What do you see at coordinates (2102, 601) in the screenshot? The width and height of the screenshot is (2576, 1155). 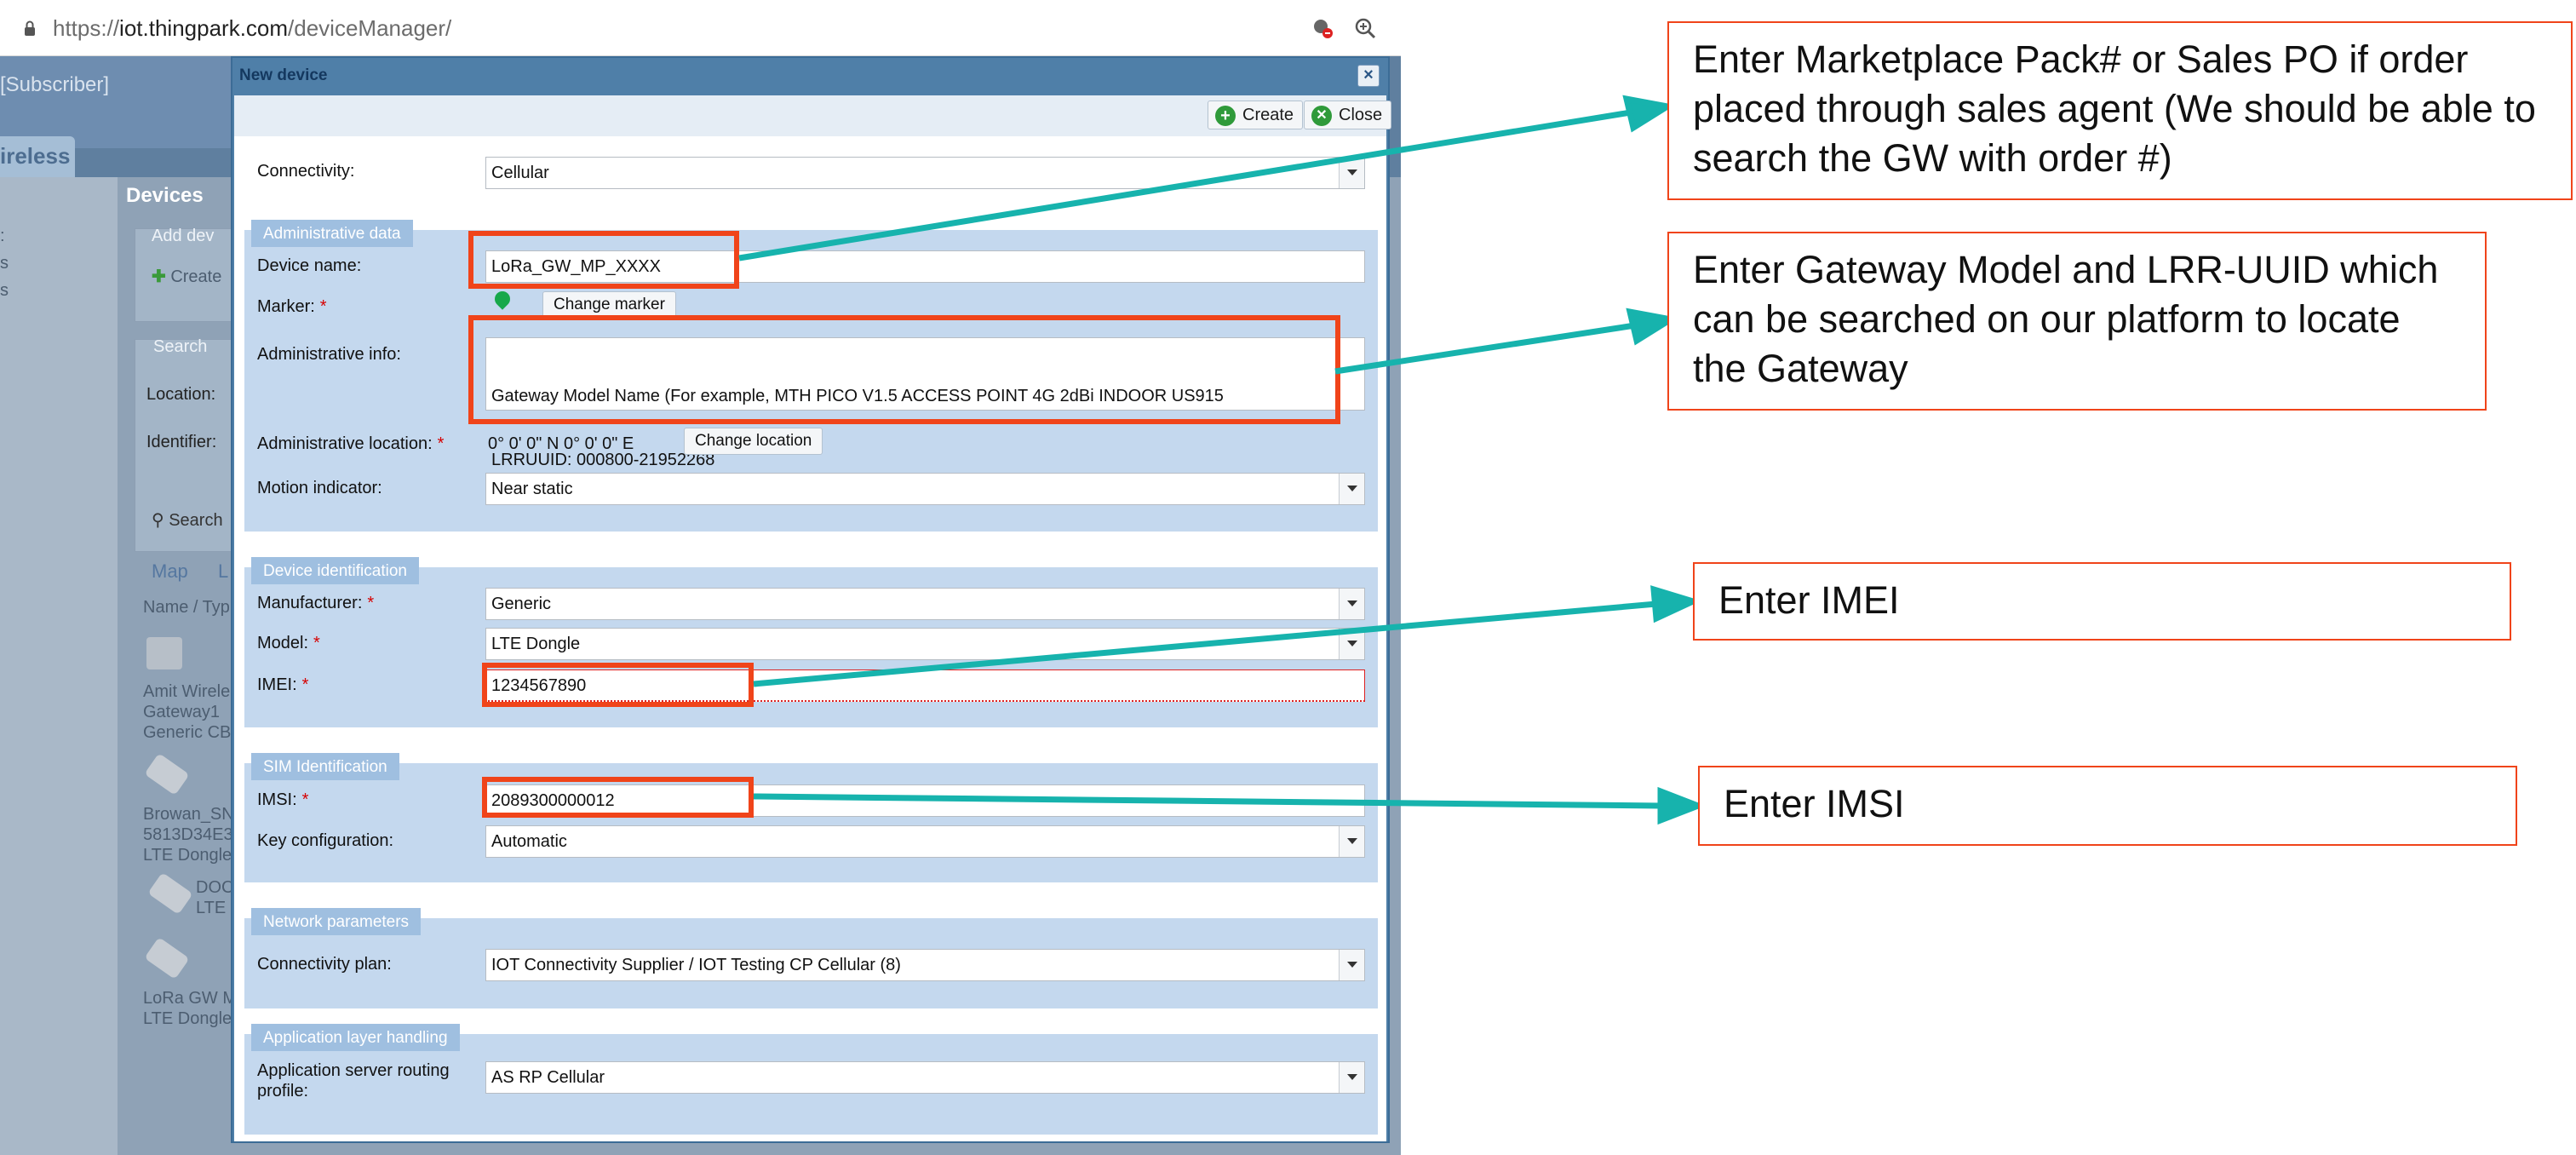 I see `imei-callout: Enter IMEI` at bounding box center [2102, 601].